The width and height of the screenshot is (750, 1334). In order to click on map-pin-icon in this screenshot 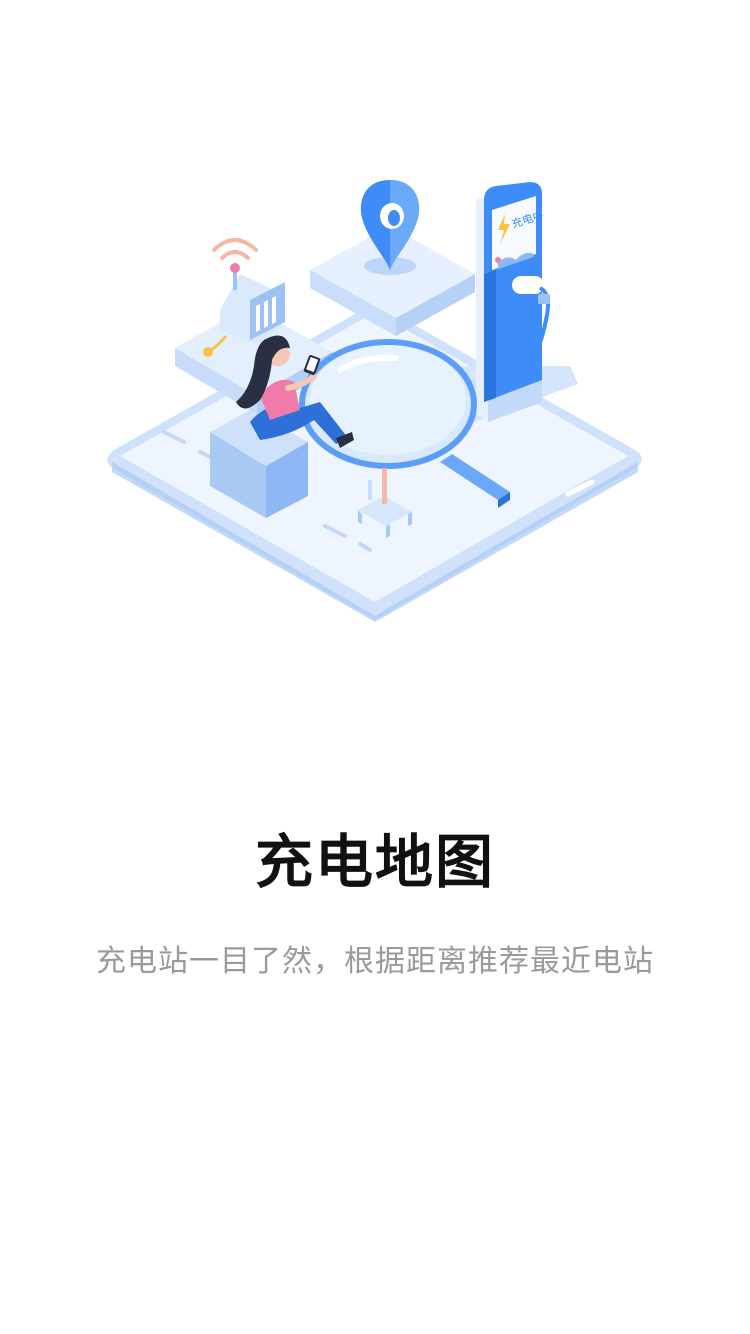, I will do `click(390, 227)`.